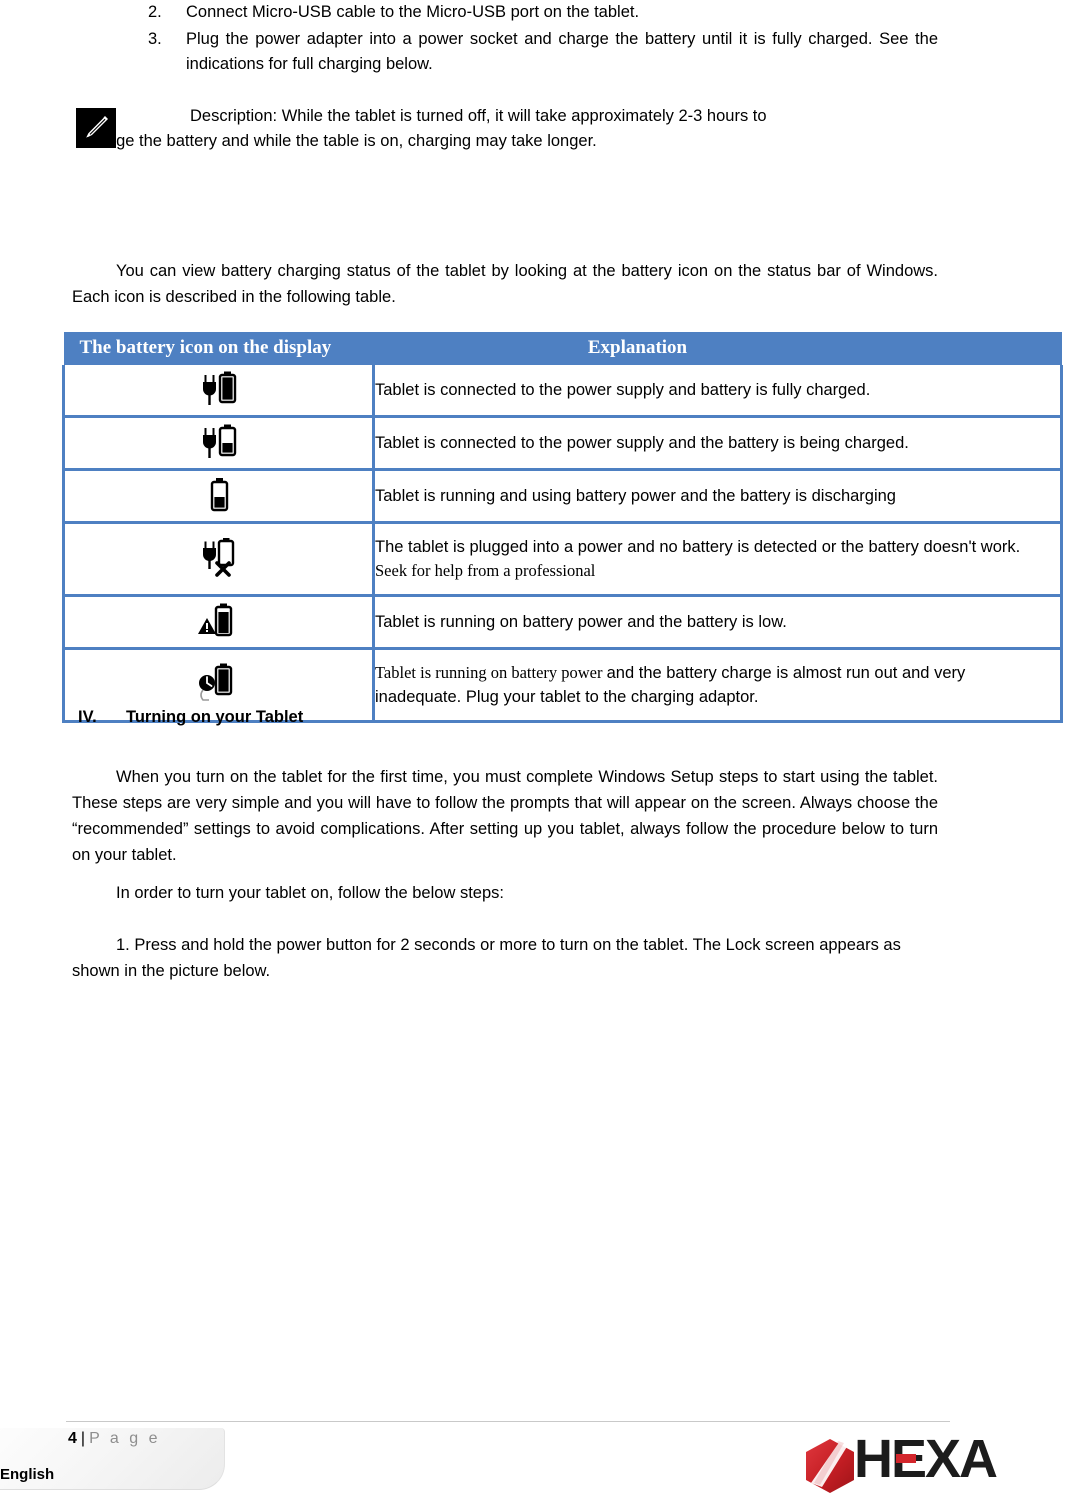  What do you see at coordinates (218, 442) in the screenshot?
I see `battery-plug-charging-icon` at bounding box center [218, 442].